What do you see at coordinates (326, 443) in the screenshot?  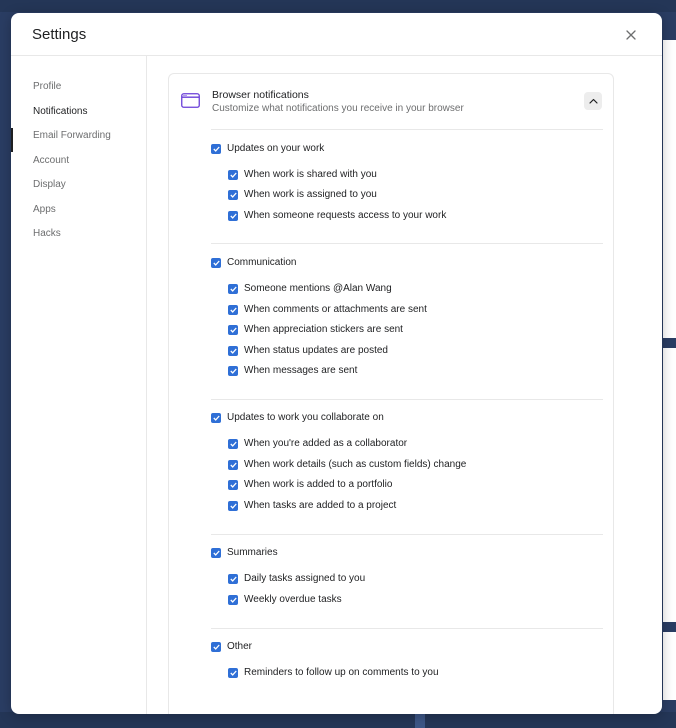 I see `option-label: When you're added as a collaborator` at bounding box center [326, 443].